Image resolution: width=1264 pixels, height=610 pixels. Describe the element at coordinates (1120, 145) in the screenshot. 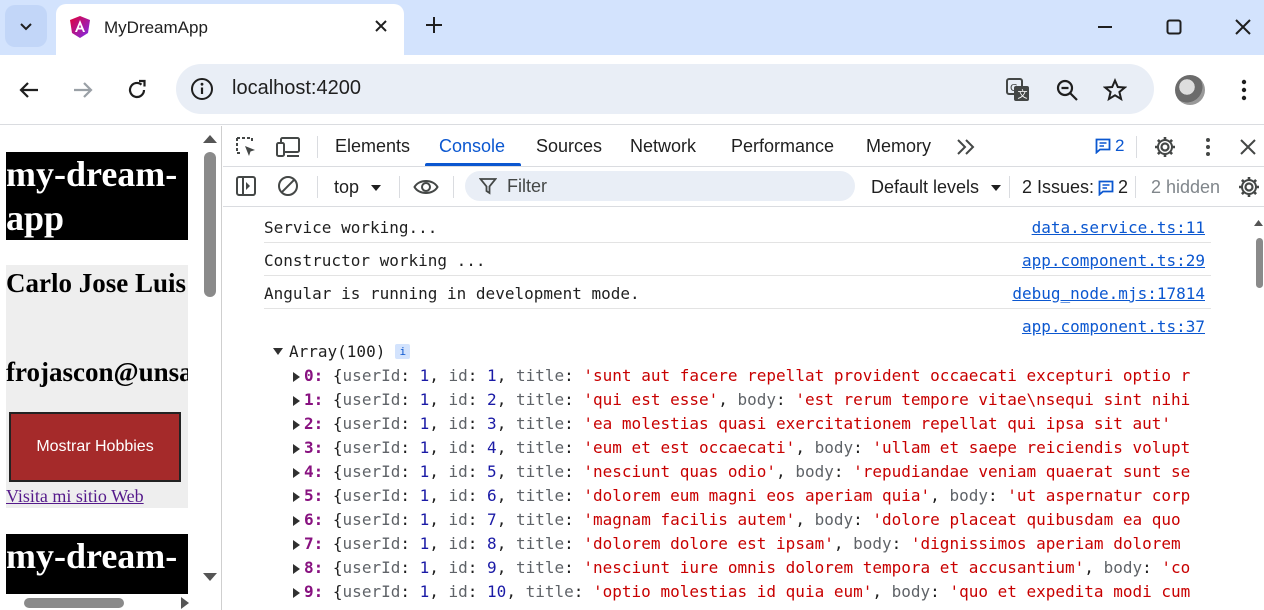

I see `issues-count: 2` at that location.